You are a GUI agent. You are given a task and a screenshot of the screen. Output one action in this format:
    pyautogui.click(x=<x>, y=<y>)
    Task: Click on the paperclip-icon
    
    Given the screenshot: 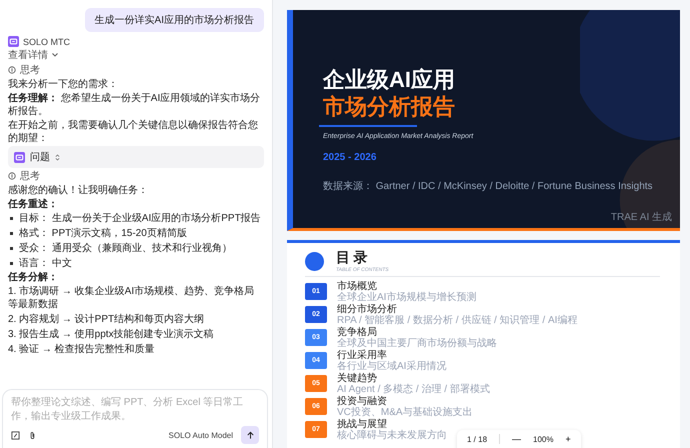 What is the action you would take?
    pyautogui.click(x=32, y=435)
    